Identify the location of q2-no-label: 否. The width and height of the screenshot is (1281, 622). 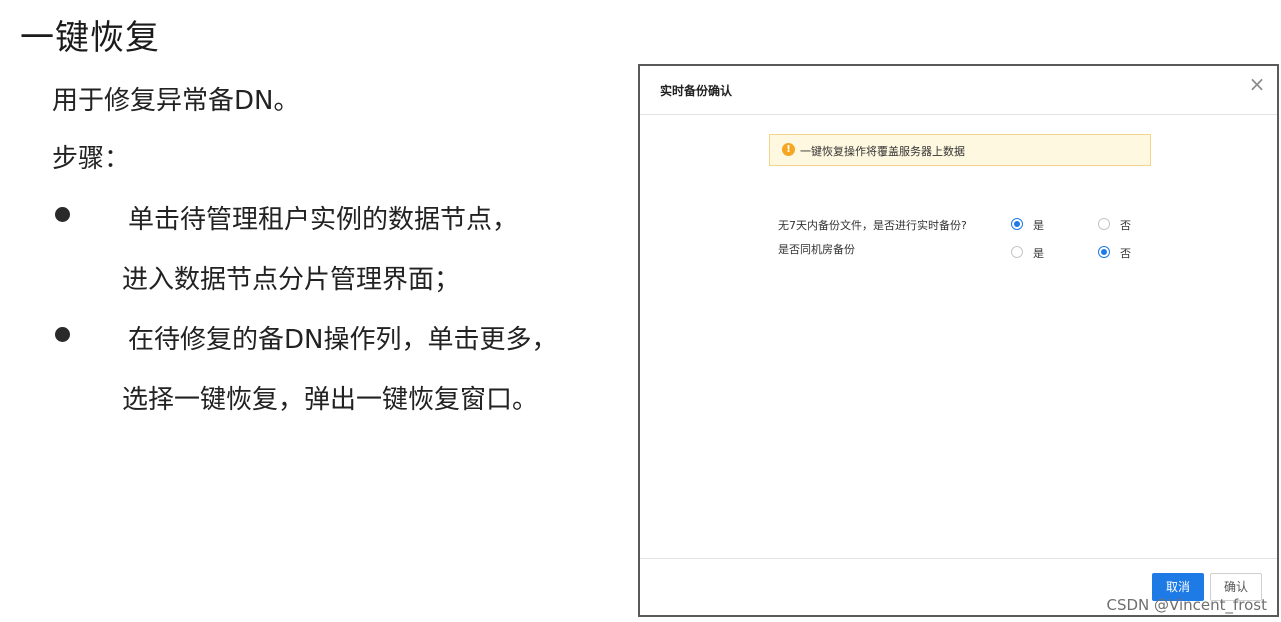
(1125, 253).